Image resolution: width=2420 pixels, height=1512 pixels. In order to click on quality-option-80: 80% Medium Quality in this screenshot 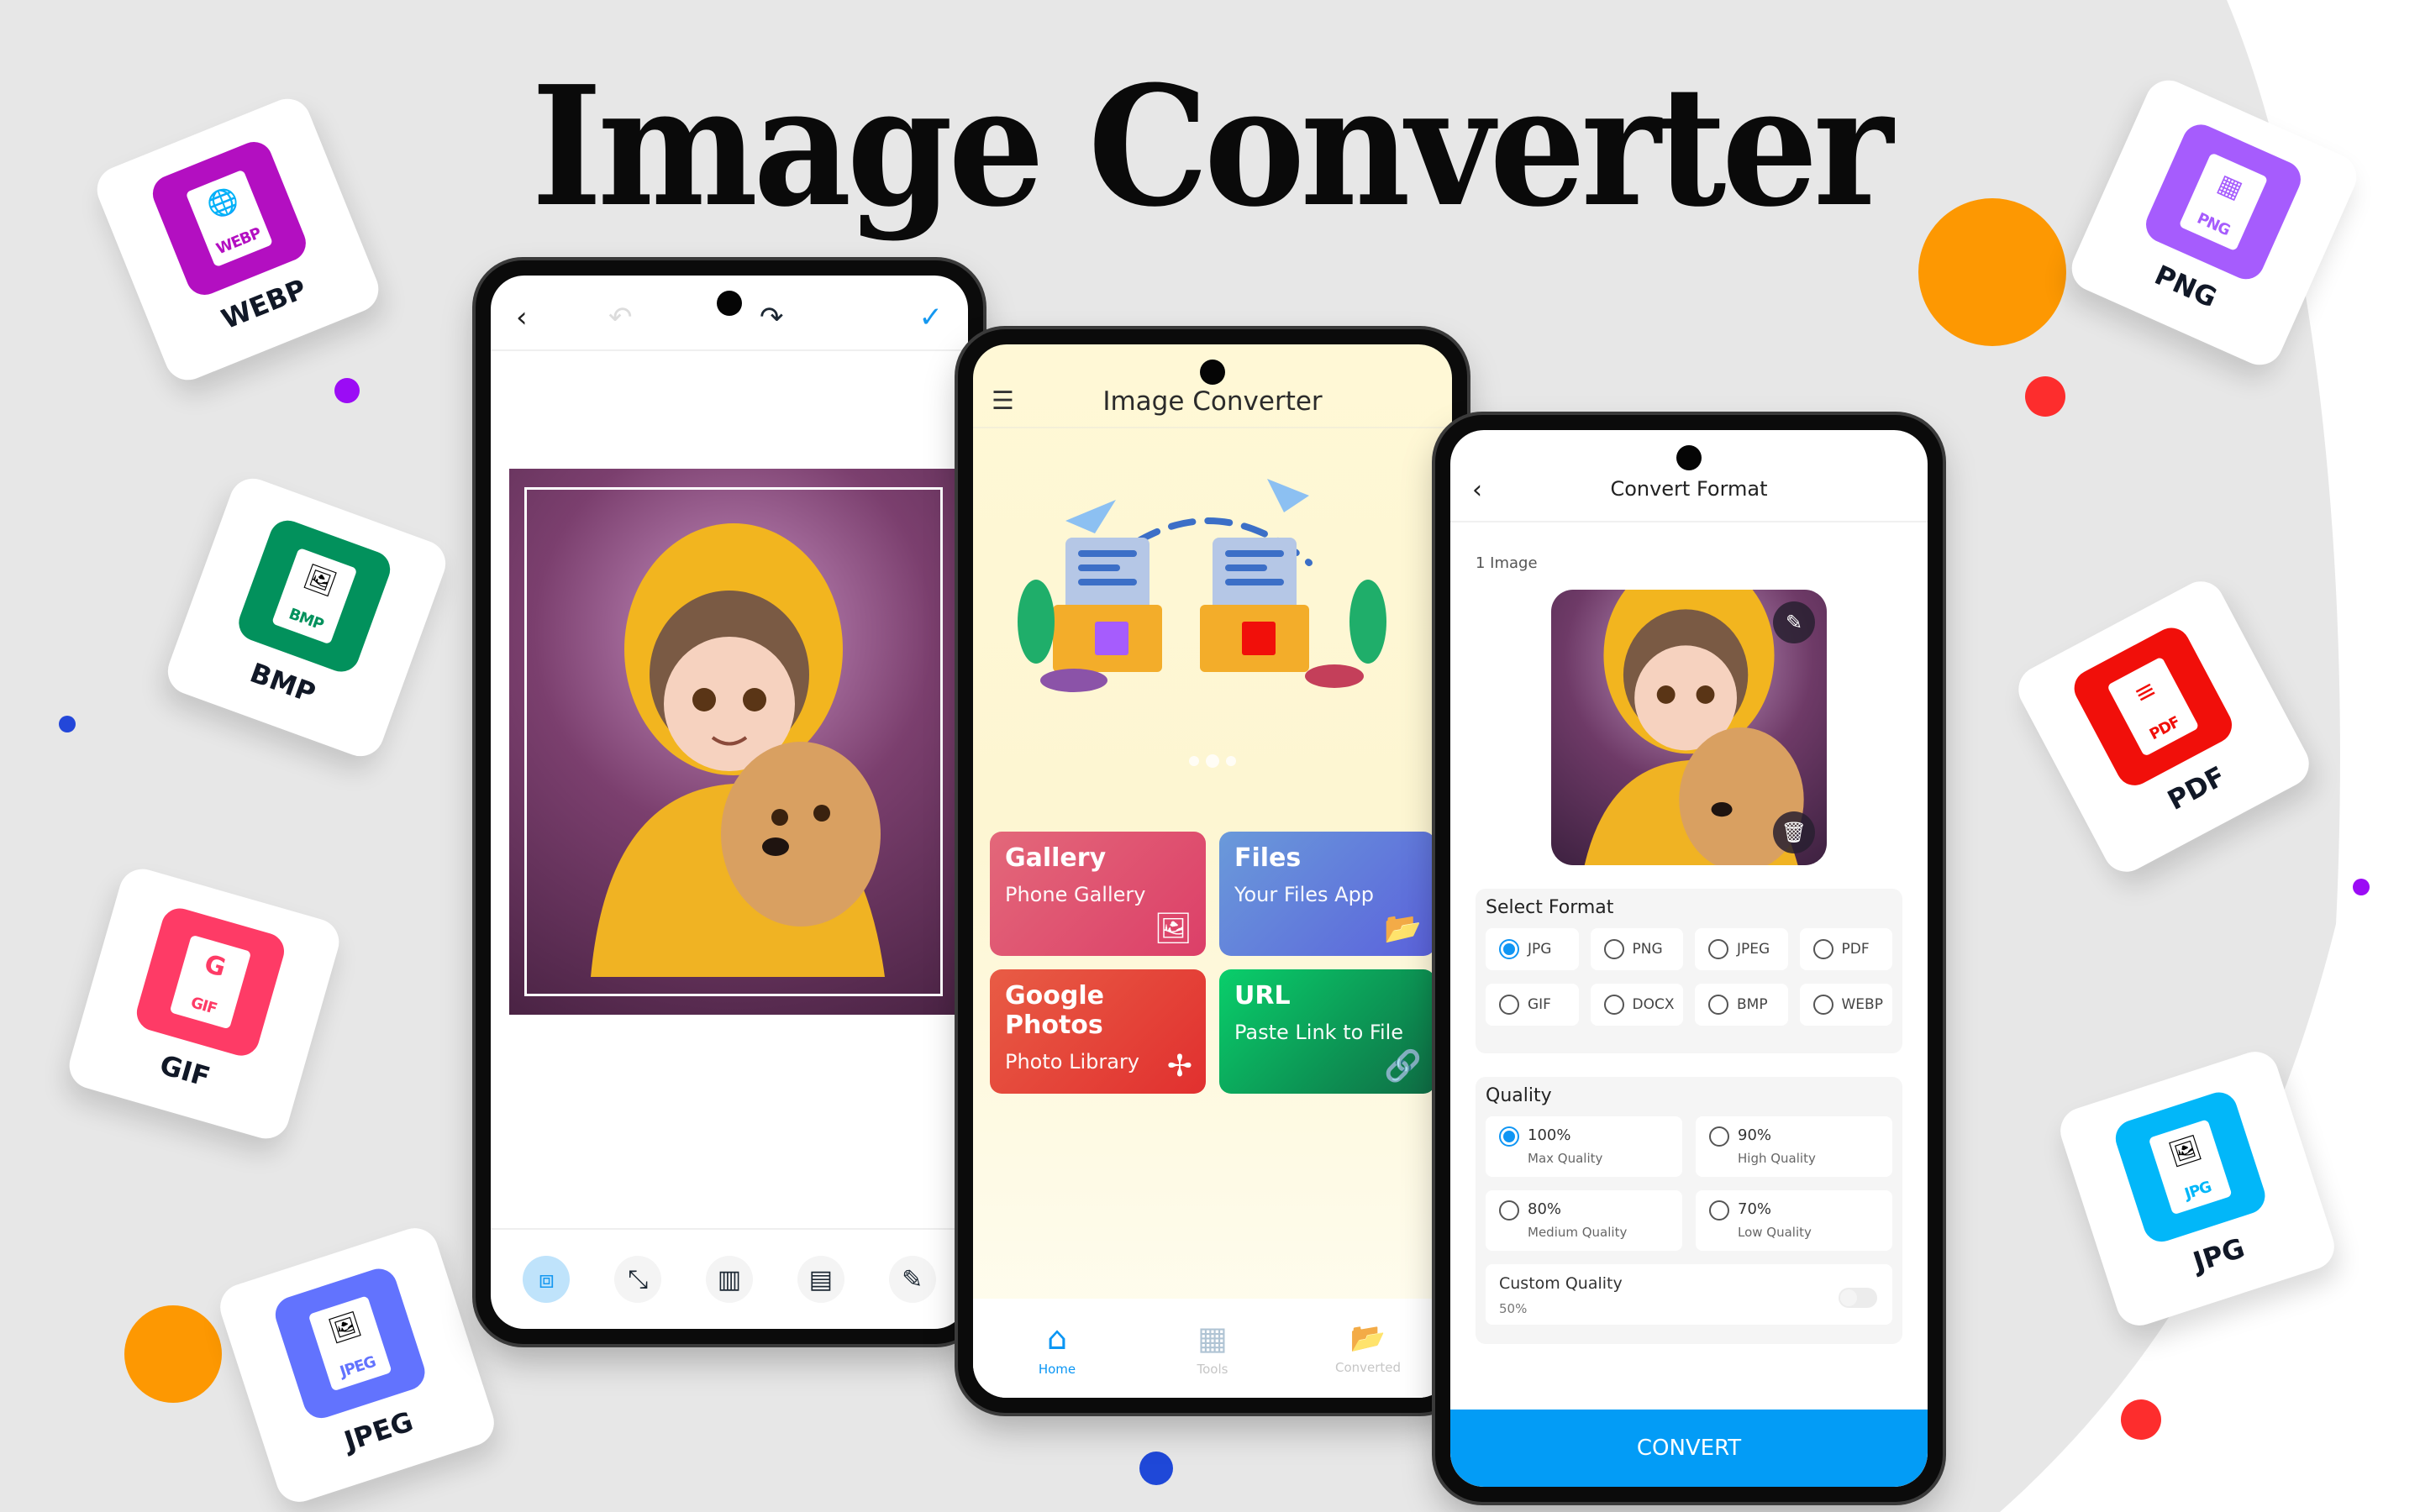, I will do `click(1584, 1220)`.